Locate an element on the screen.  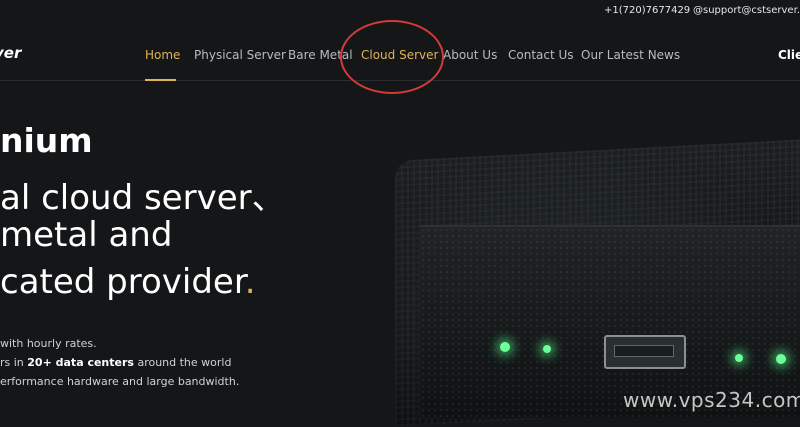
feature-text: around the world is located at coordinates (182, 362).